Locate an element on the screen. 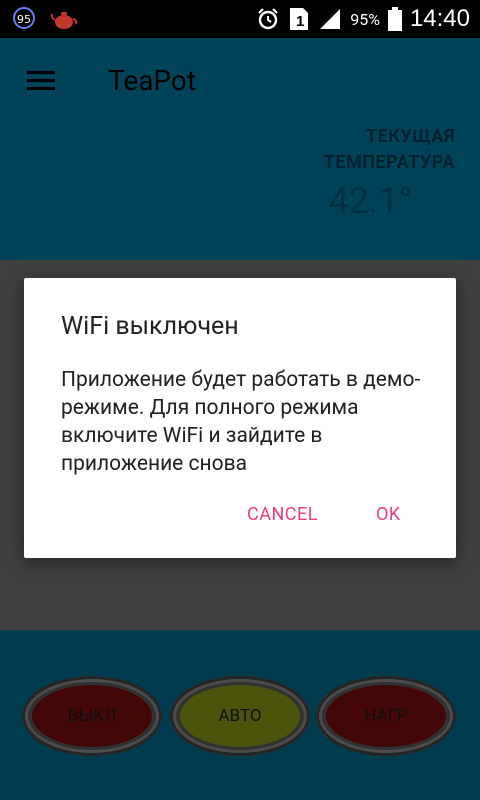  signal-icon is located at coordinates (330, 19).